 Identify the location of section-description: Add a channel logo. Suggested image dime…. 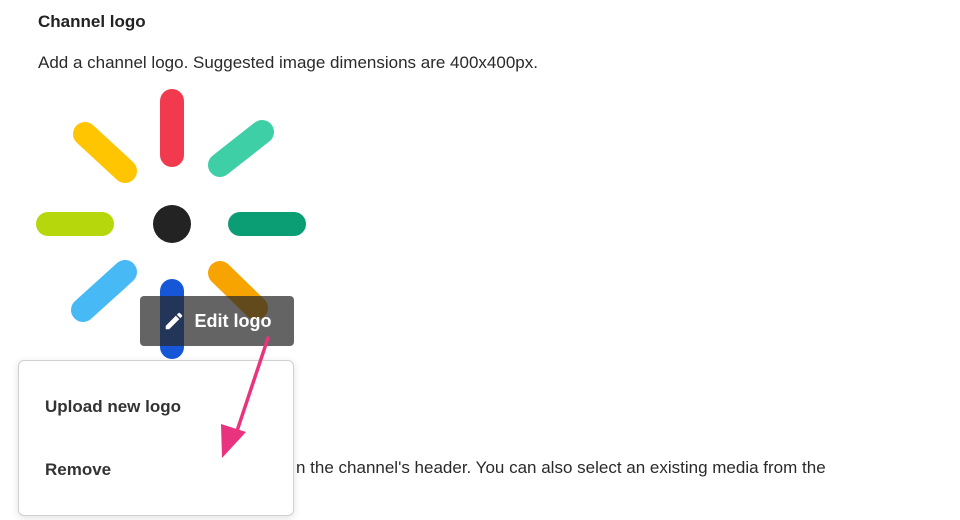
(288, 62).